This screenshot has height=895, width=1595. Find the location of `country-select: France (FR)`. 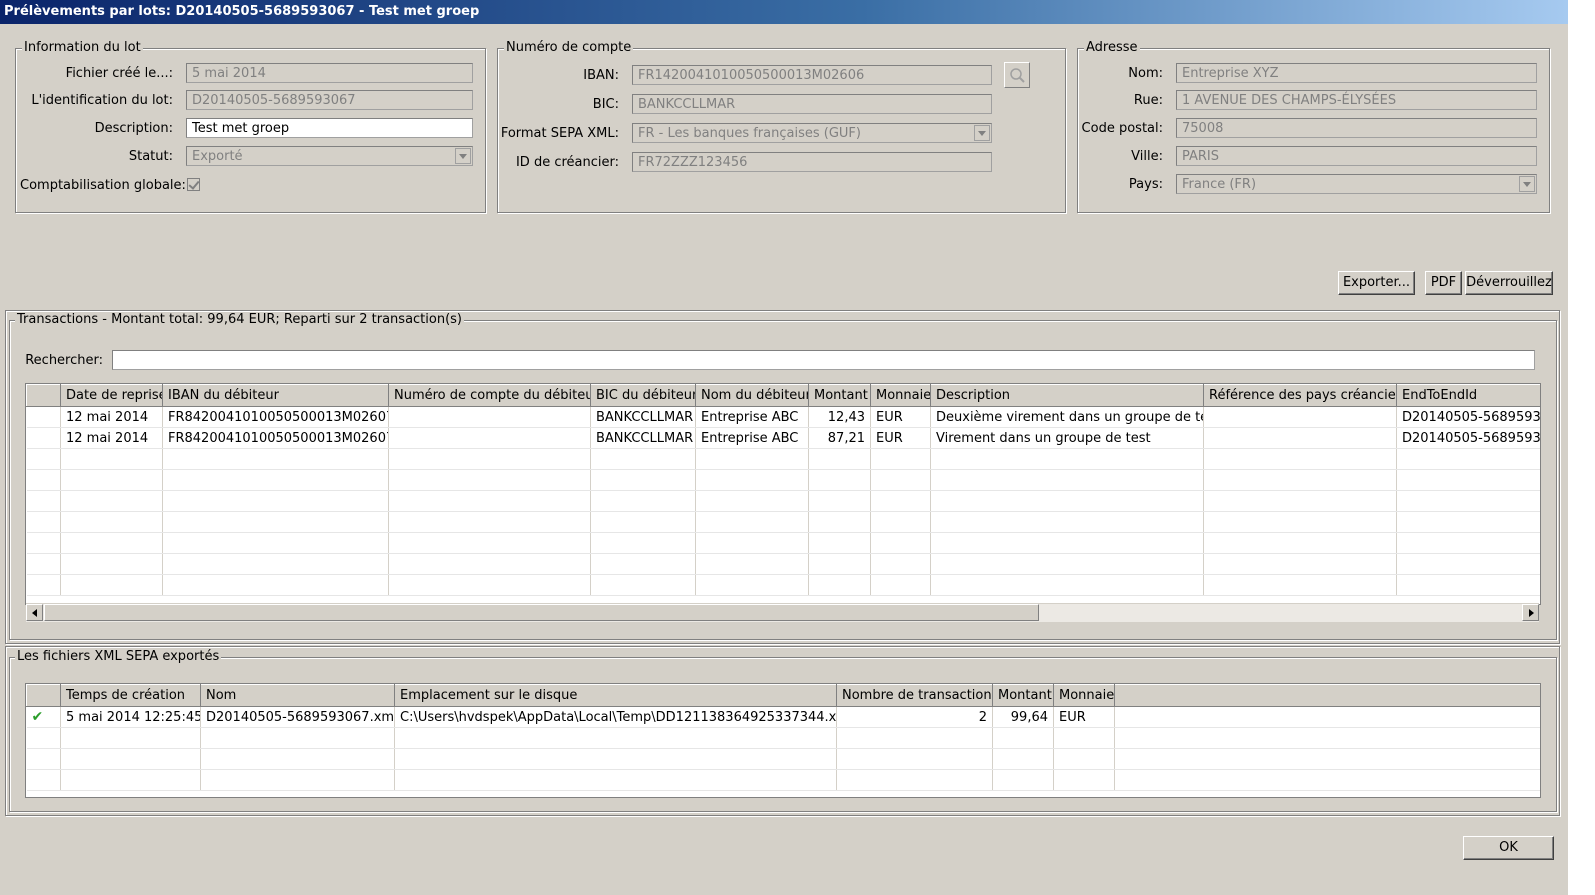

country-select: France (FR) is located at coordinates (1356, 184).